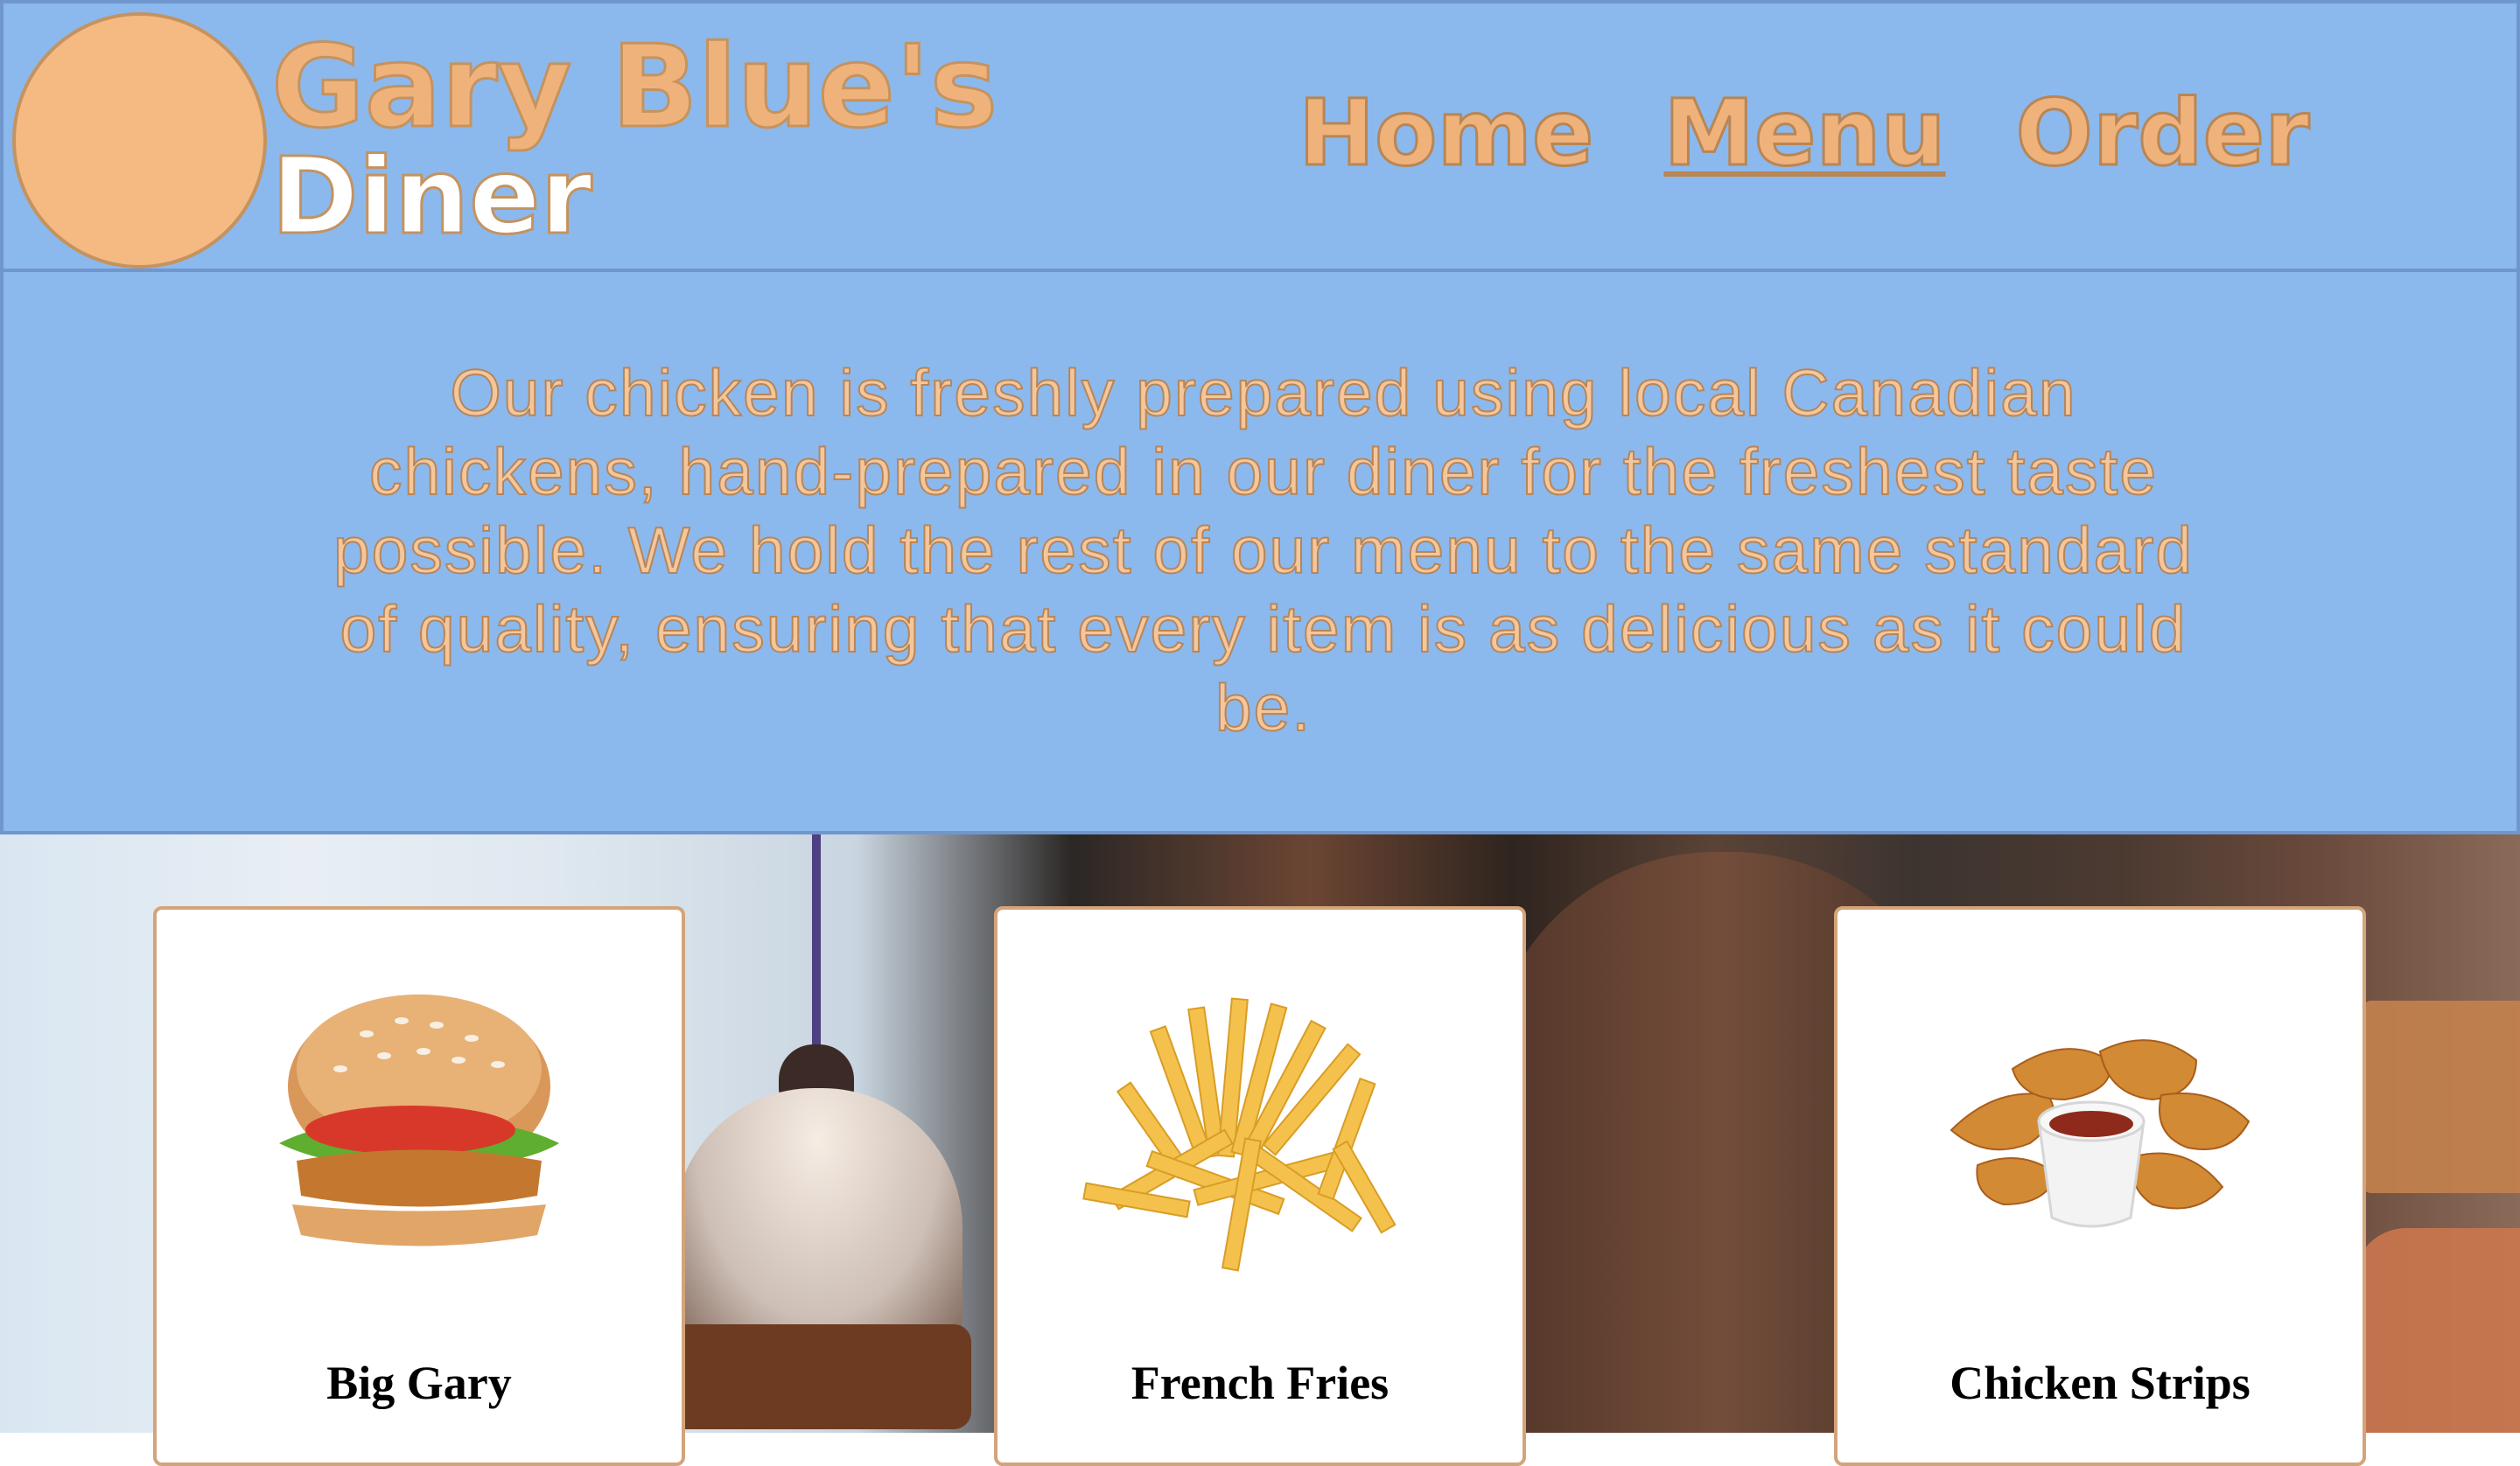 The width and height of the screenshot is (2520, 1466). What do you see at coordinates (816, 943) in the screenshot?
I see `lamp-cord` at bounding box center [816, 943].